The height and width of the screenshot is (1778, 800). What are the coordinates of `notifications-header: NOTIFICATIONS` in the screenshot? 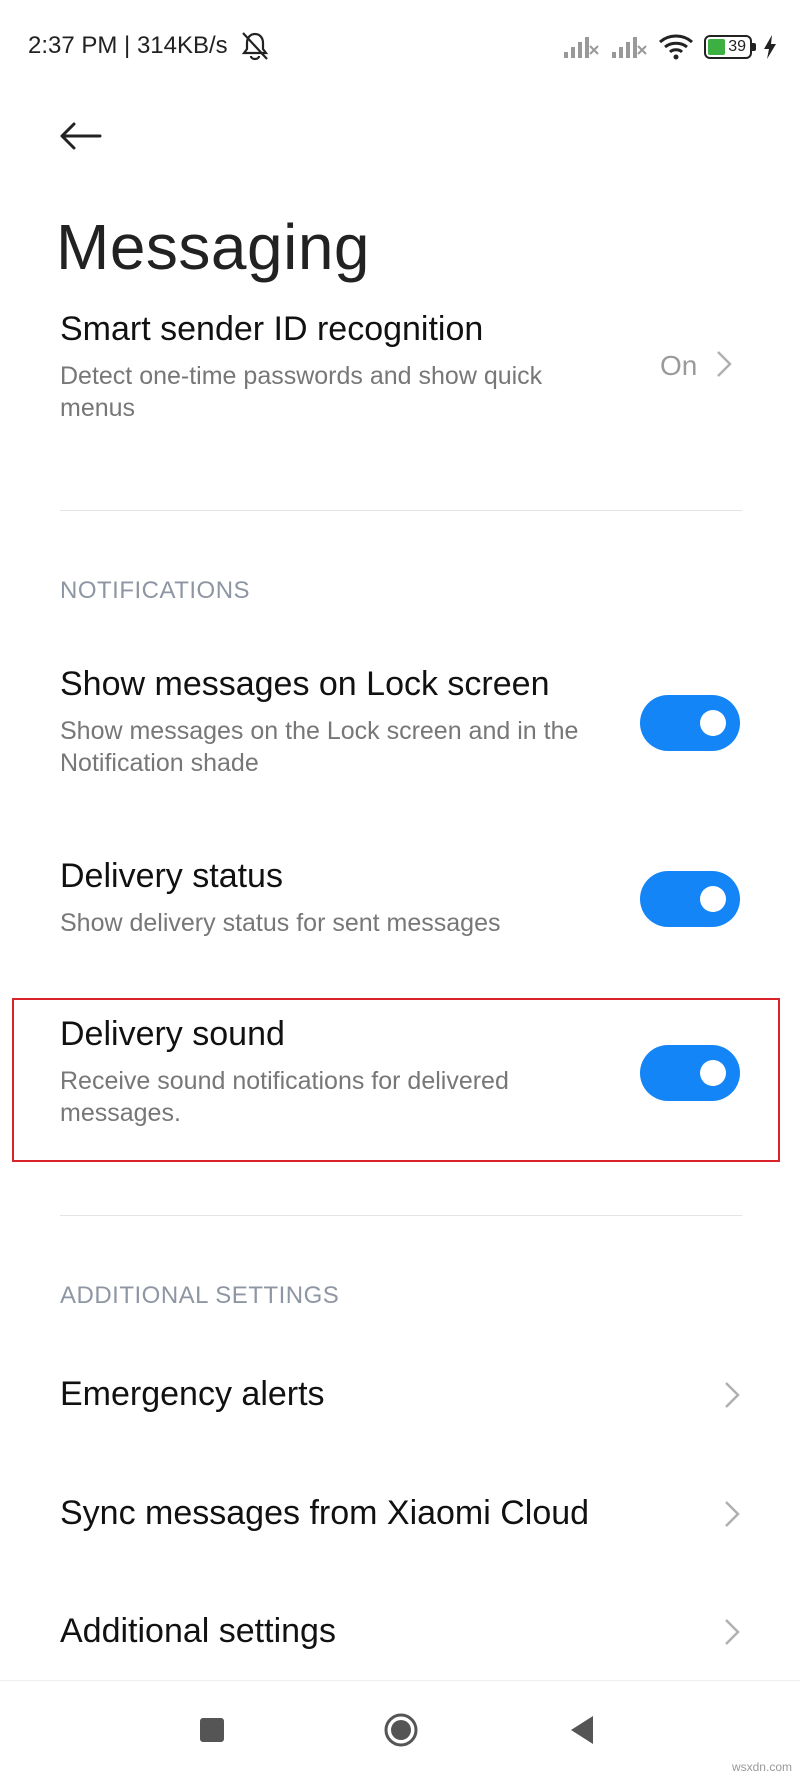 It's located at (155, 590).